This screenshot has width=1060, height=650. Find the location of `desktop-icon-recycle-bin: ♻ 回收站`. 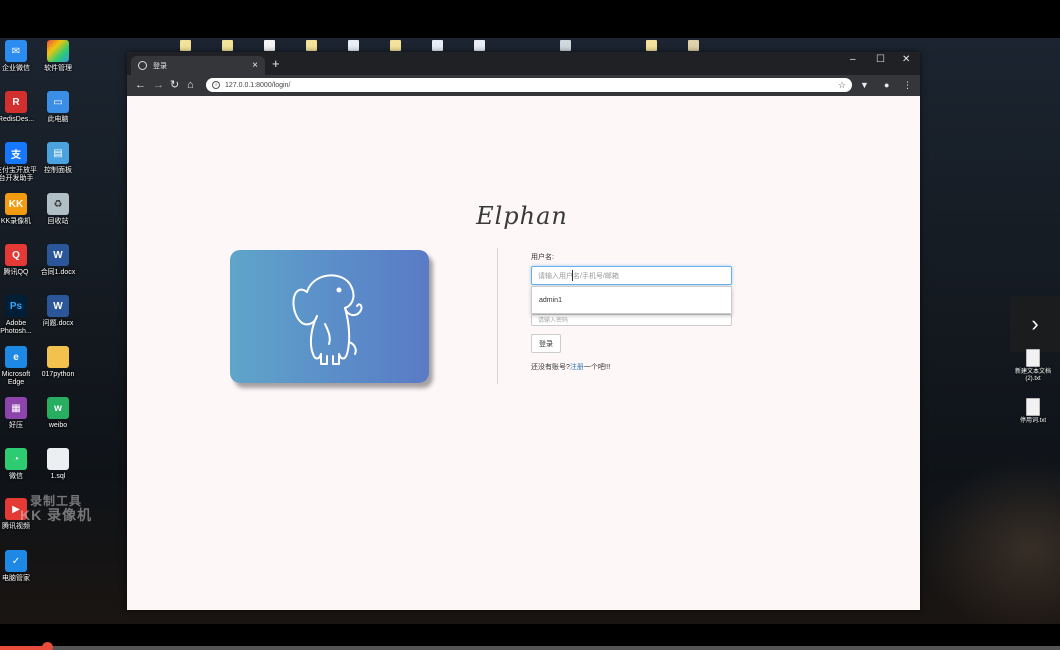

desktop-icon-recycle-bin: ♻ 回收站 is located at coordinates (58, 209).